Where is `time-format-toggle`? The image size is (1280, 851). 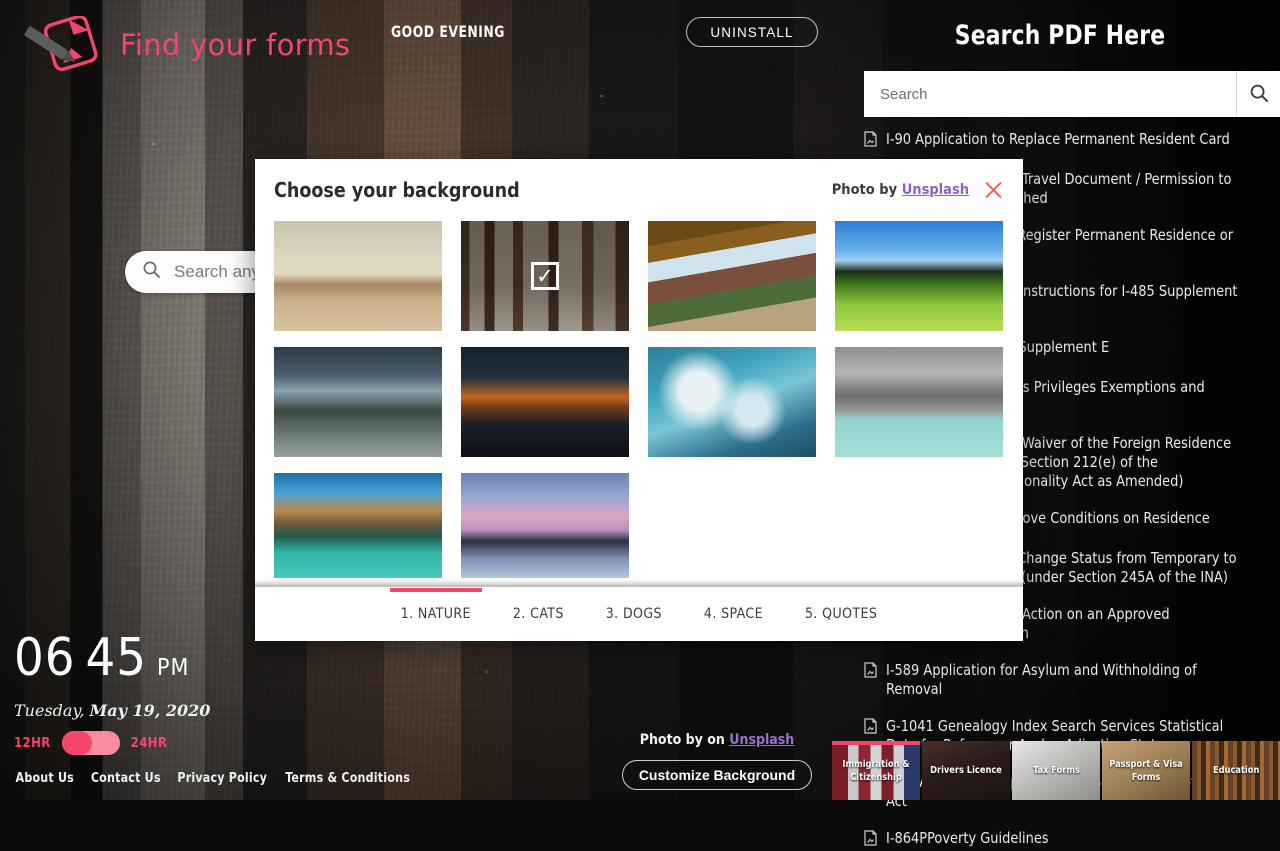 time-format-toggle is located at coordinates (91, 743).